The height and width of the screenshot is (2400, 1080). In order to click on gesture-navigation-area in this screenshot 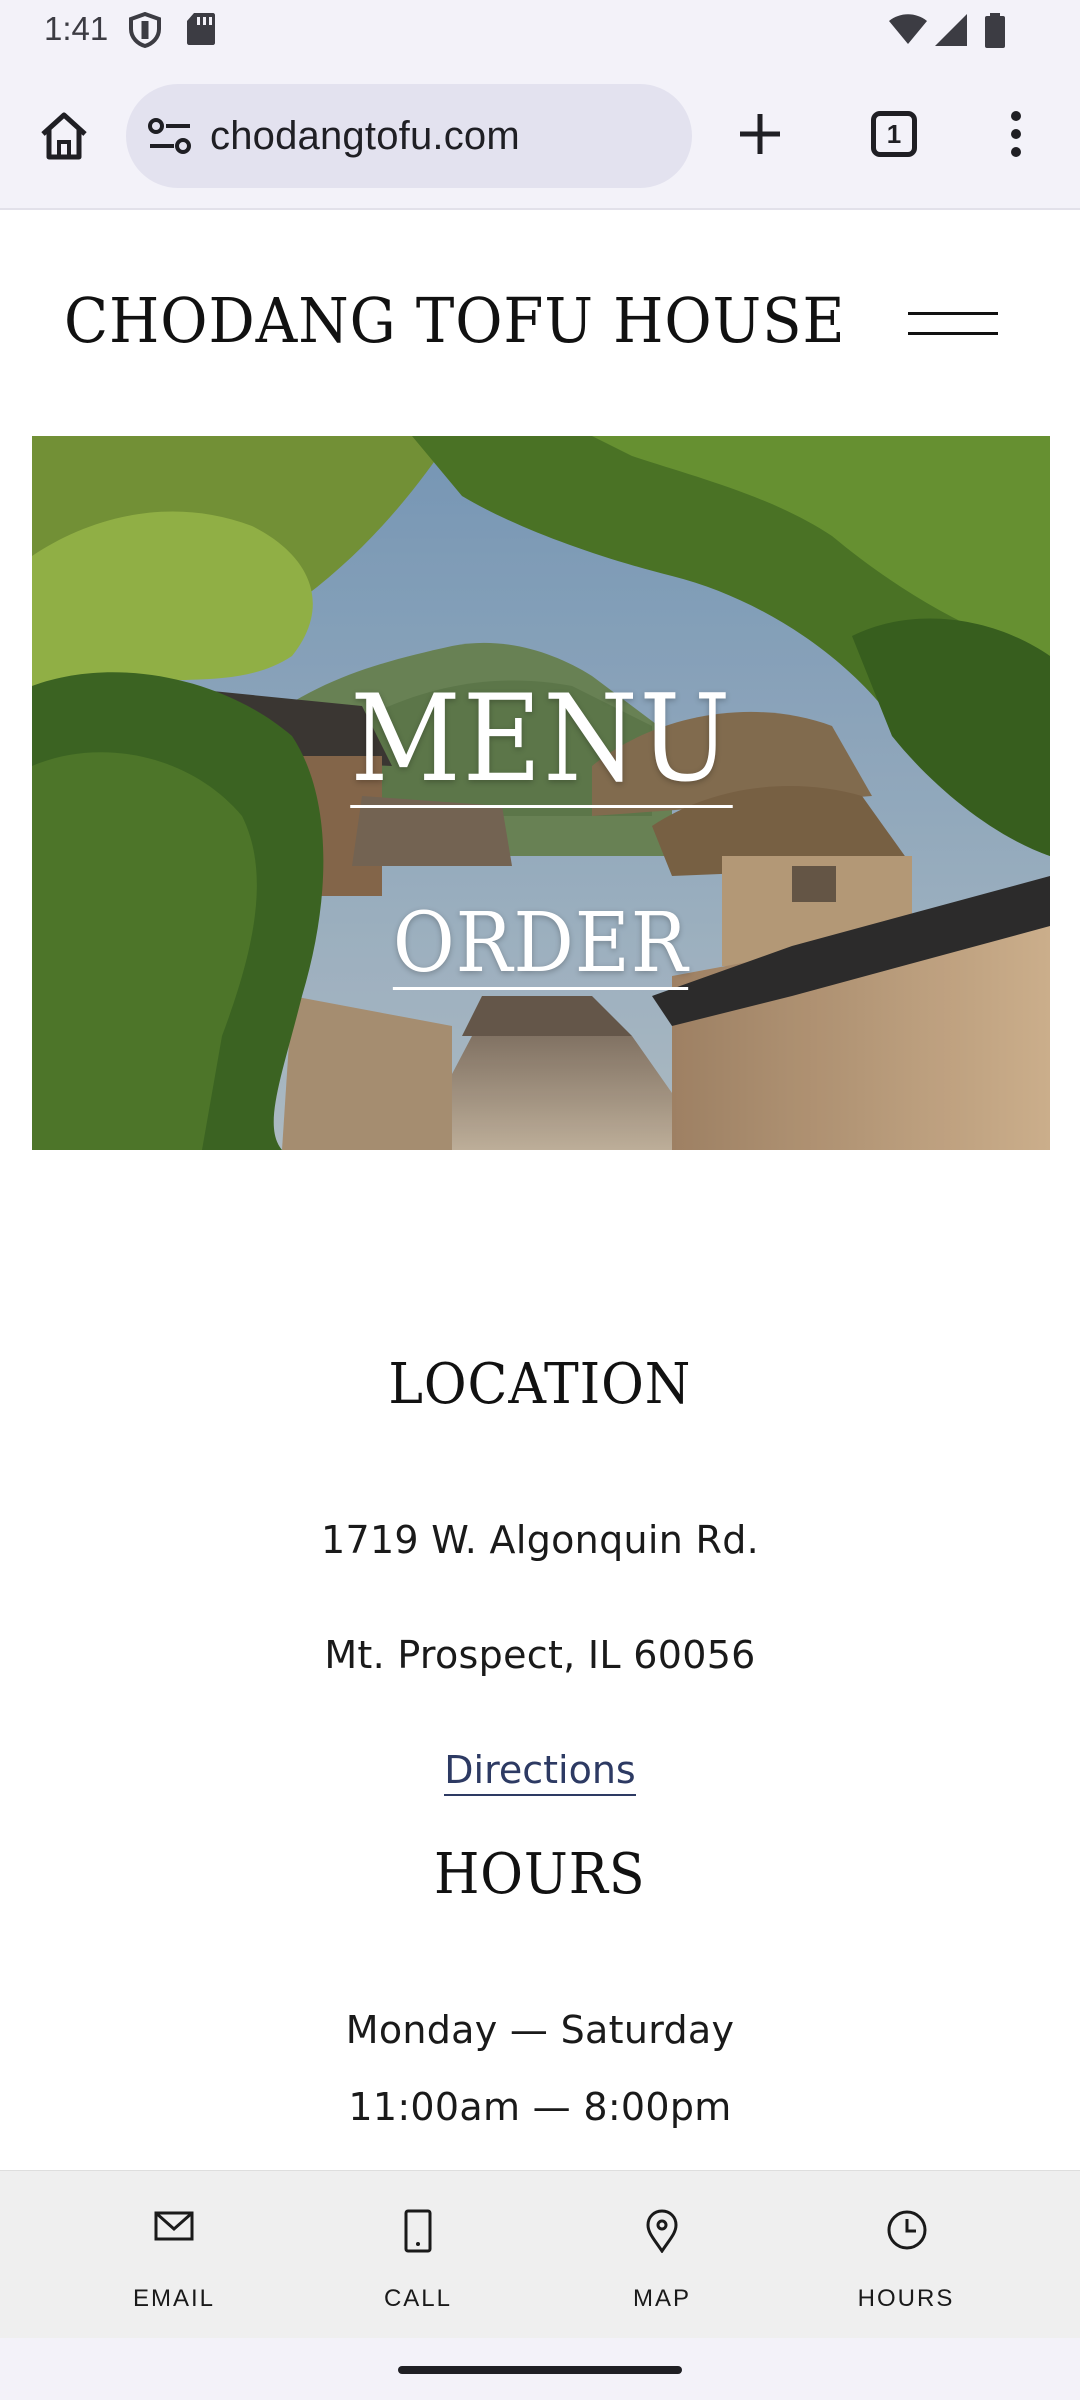, I will do `click(540, 2369)`.